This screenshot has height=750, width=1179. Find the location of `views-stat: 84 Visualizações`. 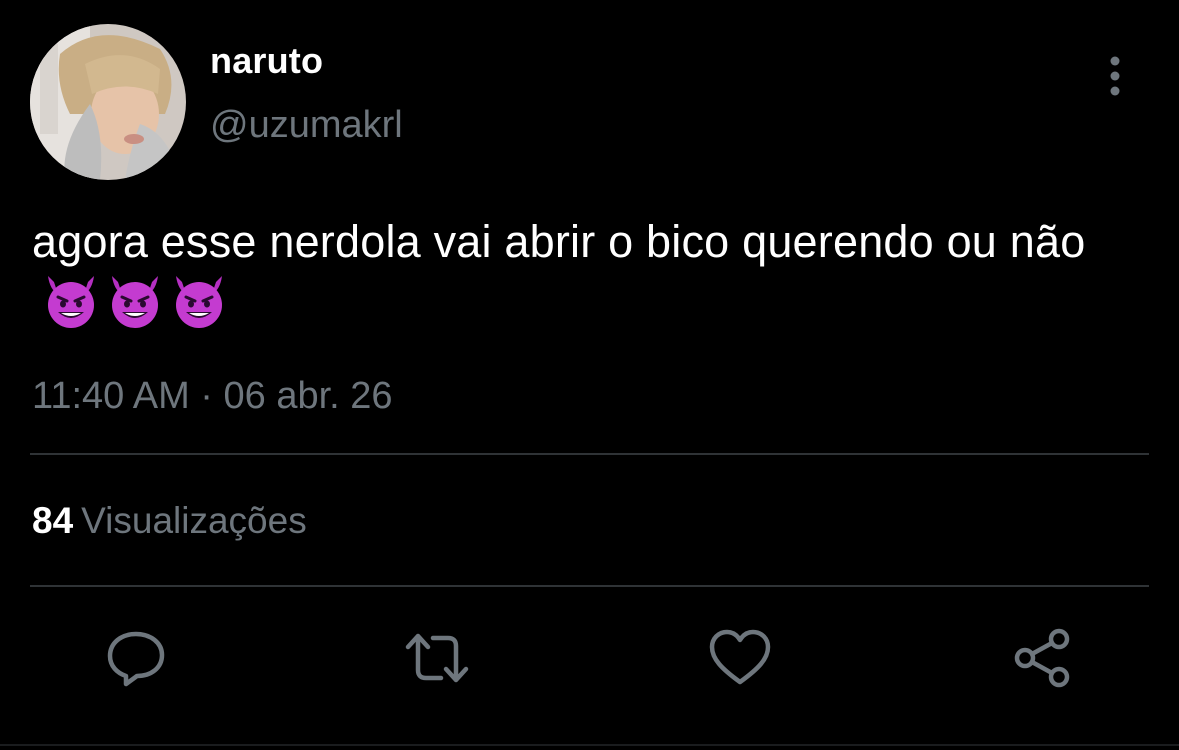

views-stat: 84 Visualizações is located at coordinates (169, 521).